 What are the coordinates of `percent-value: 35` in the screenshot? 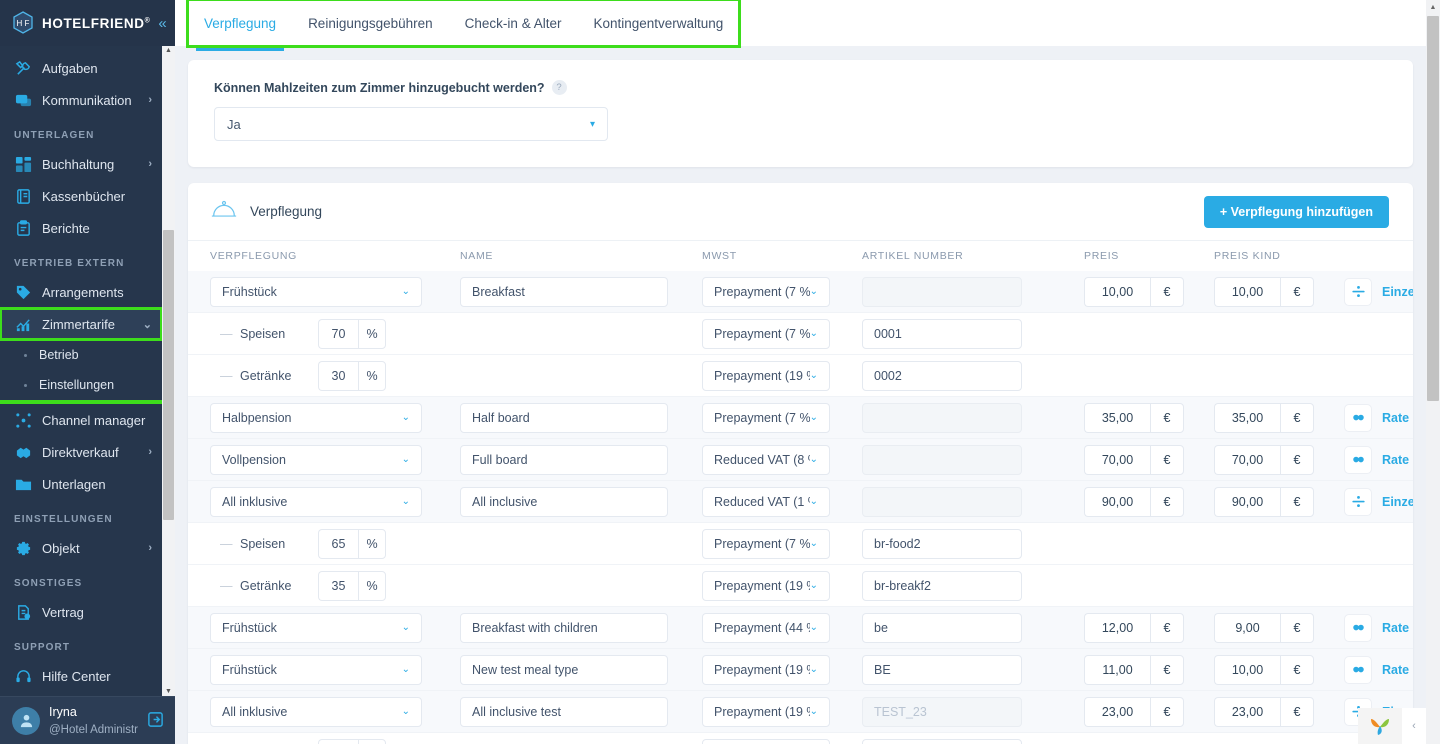 It's located at (338, 585).